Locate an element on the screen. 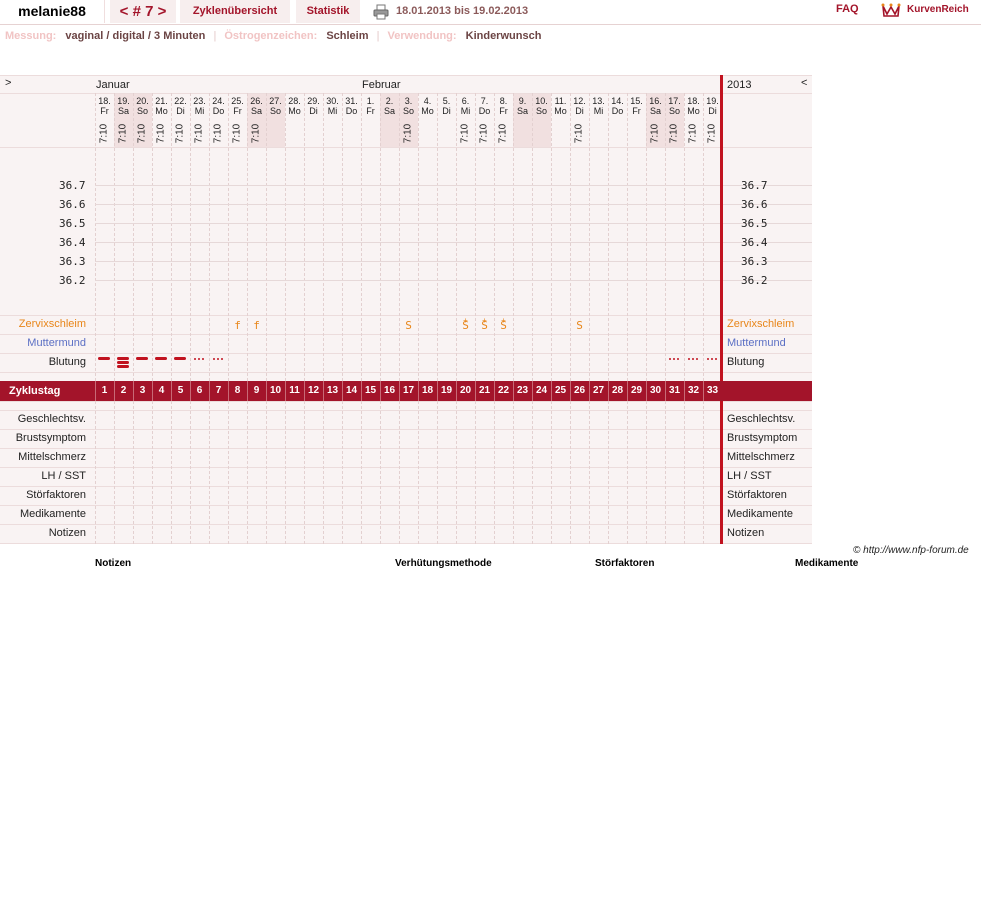  estrogen-label: Östrogenzeichen: is located at coordinates (271, 36).